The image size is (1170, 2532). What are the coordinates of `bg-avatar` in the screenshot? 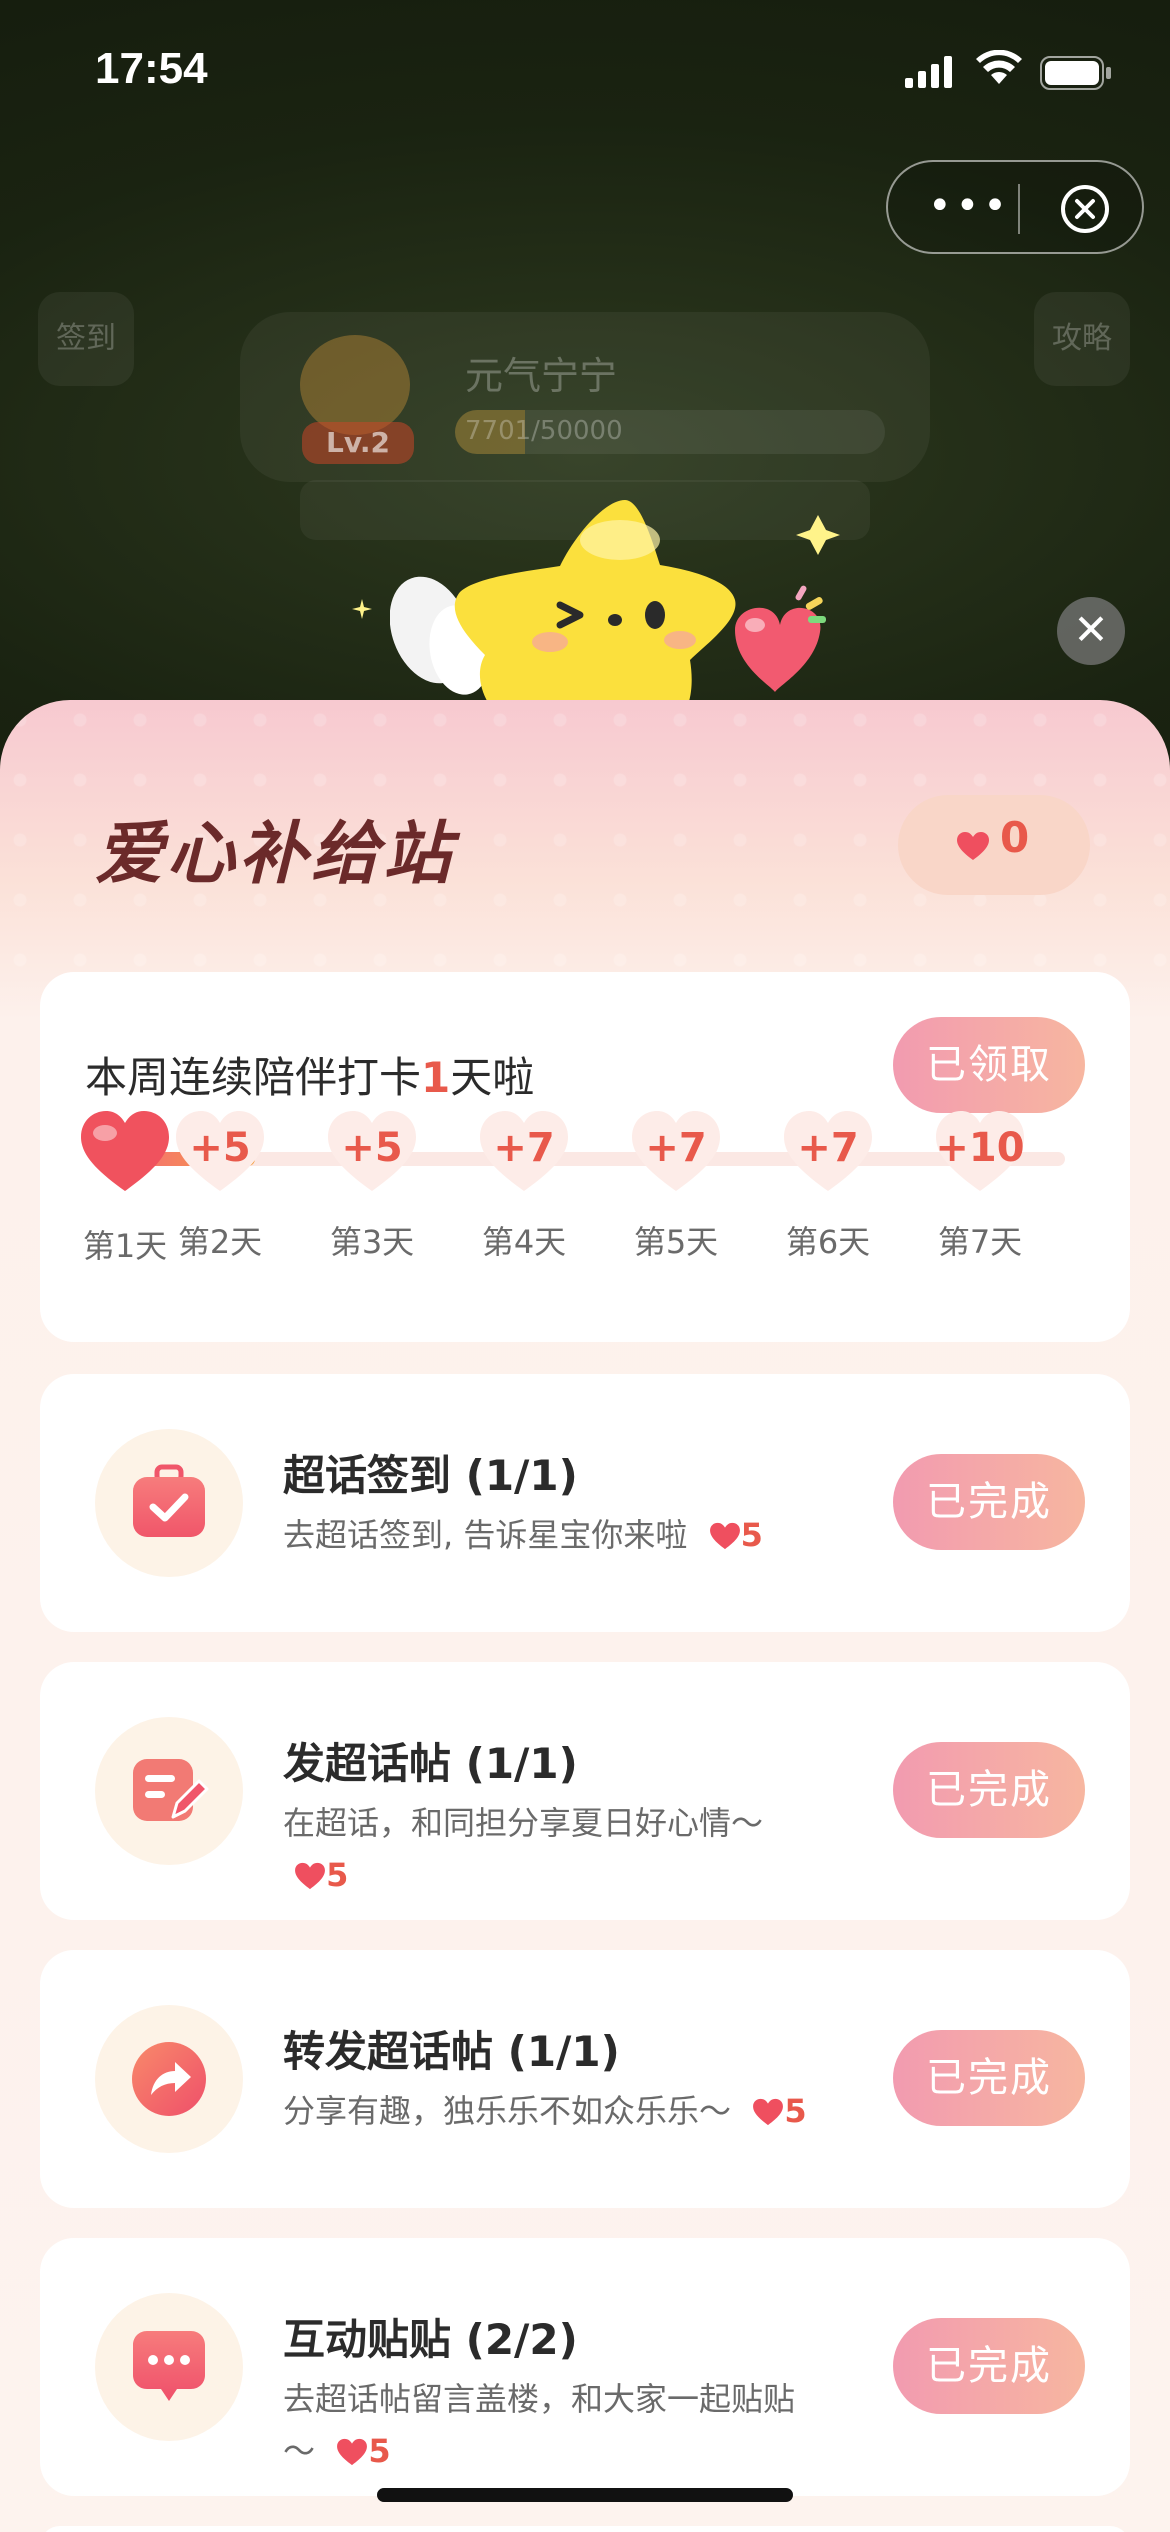 It's located at (355, 385).